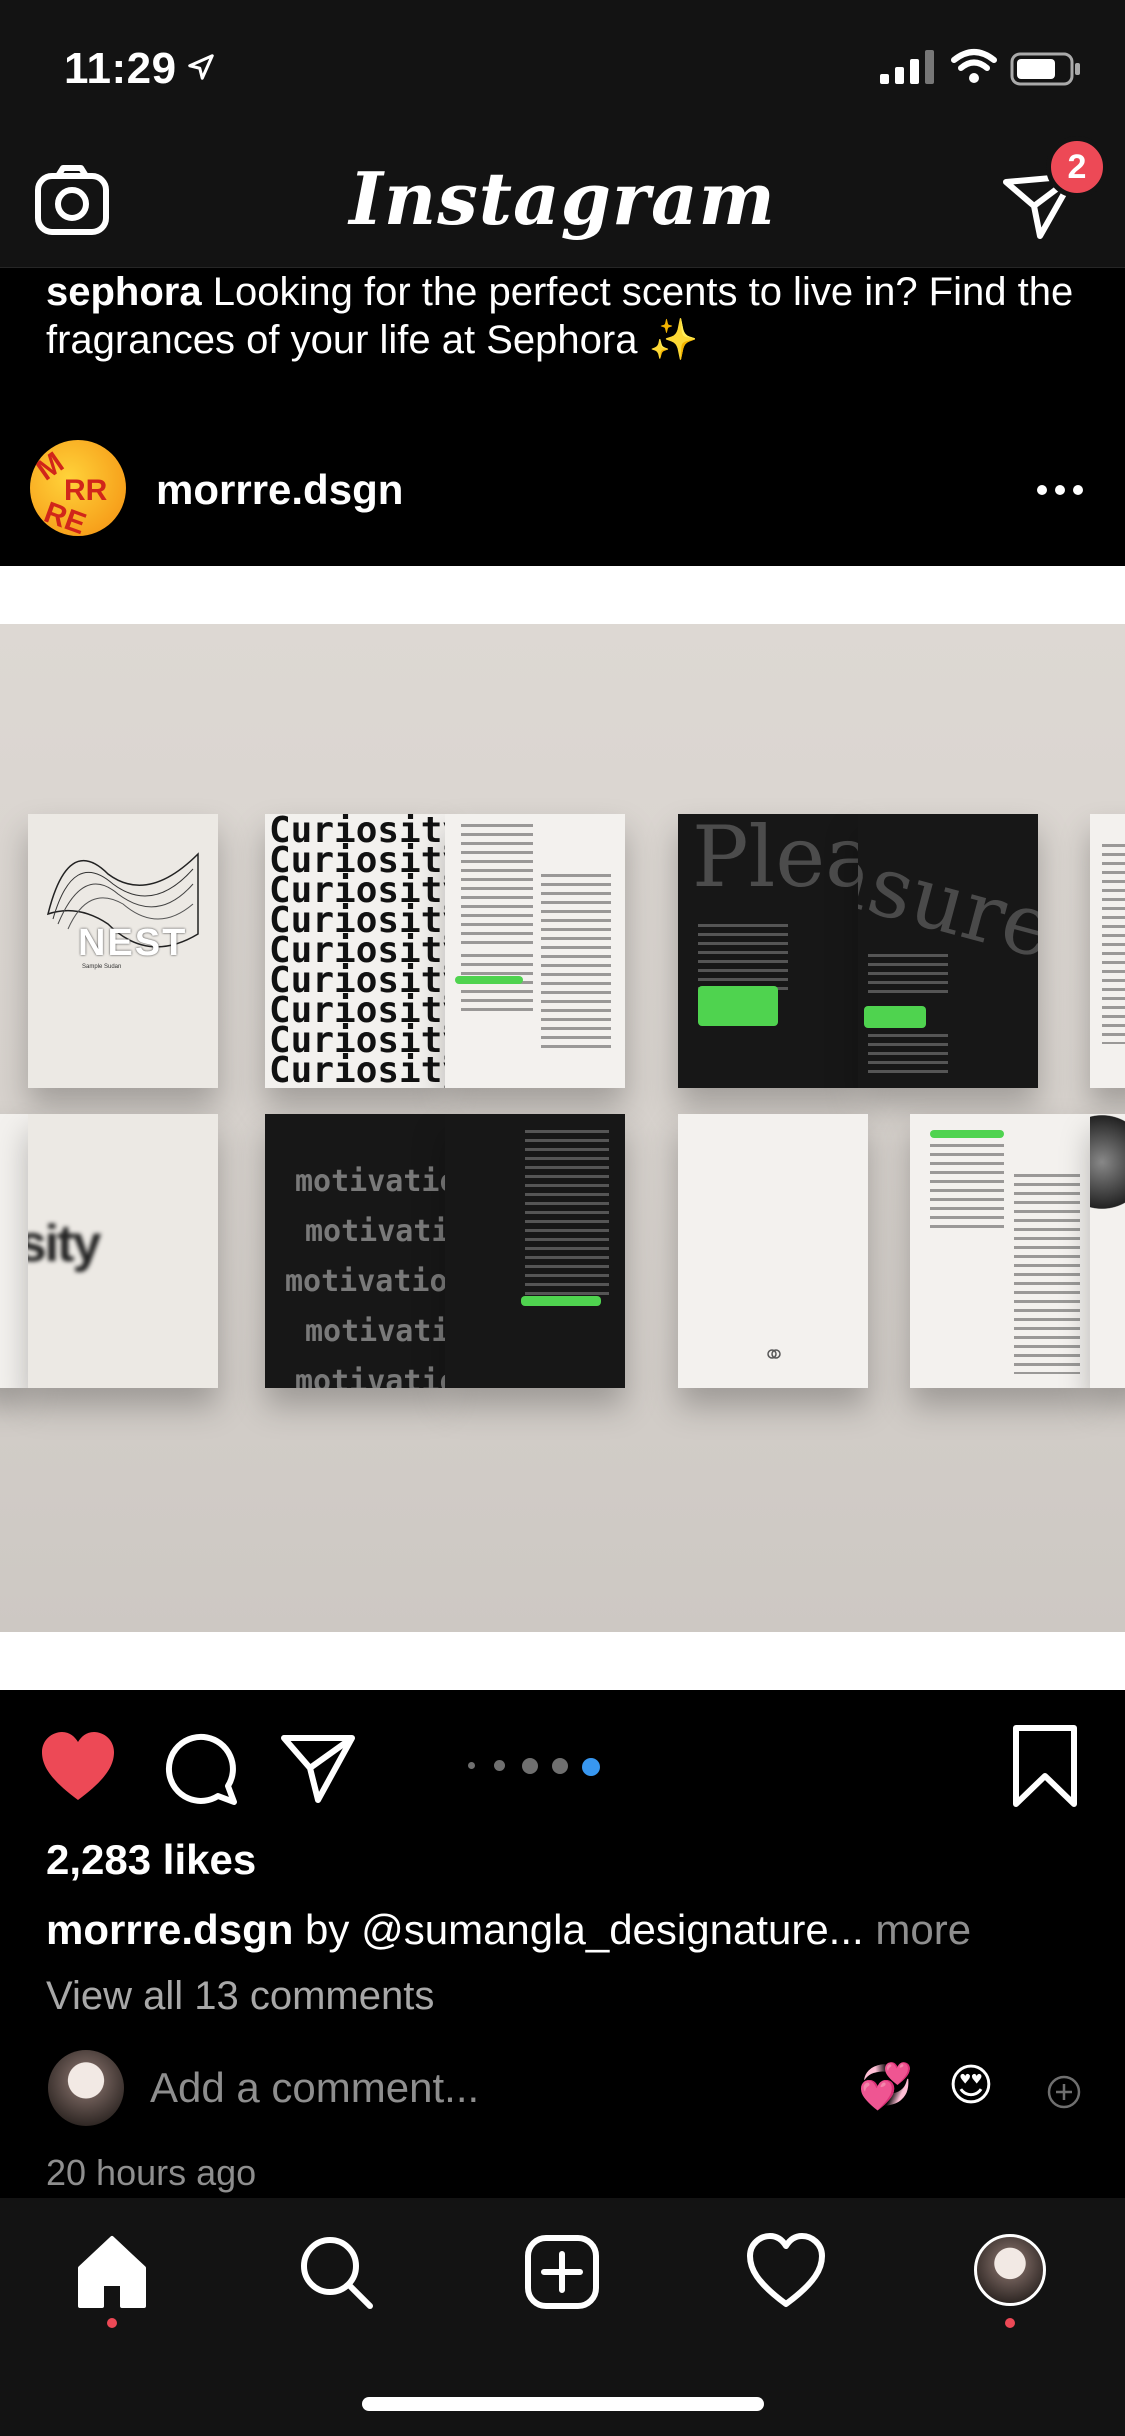 This screenshot has height=2436, width=1125. Describe the element at coordinates (562, 2272) in the screenshot. I see `new-post-icon` at that location.